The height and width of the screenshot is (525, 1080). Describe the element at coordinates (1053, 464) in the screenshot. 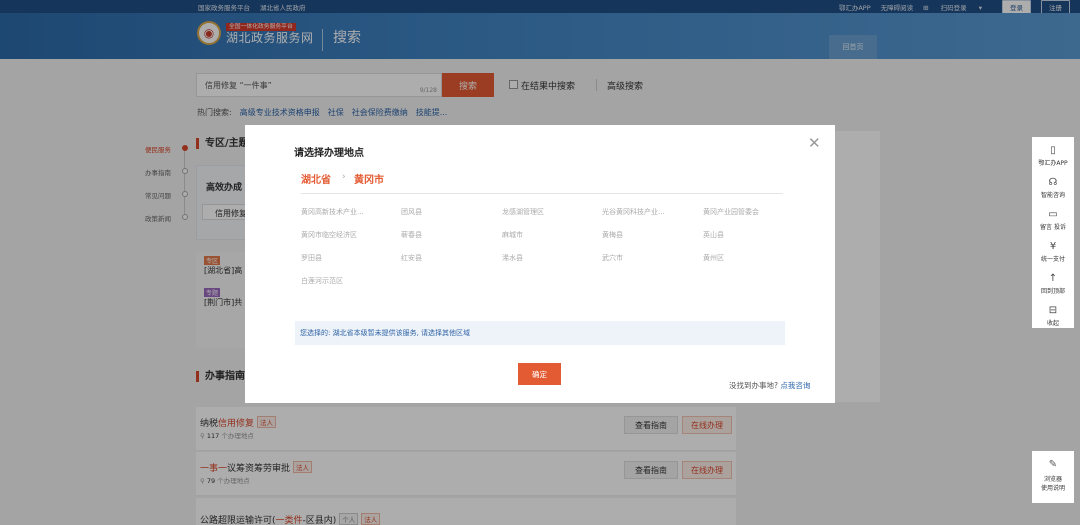

I see `feather-icon: ✎` at that location.